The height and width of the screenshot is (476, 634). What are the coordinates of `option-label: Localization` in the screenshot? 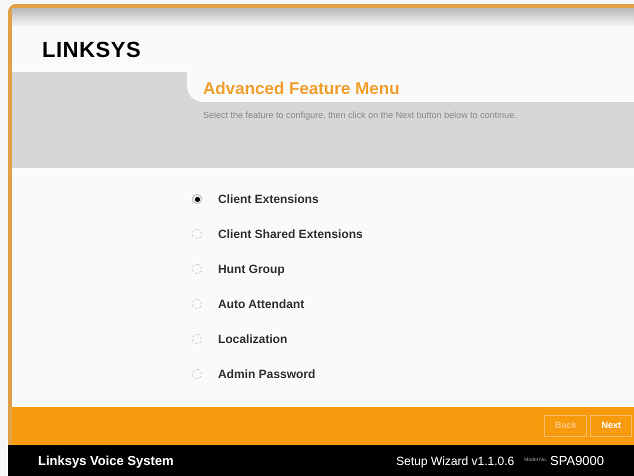 It's located at (253, 339).